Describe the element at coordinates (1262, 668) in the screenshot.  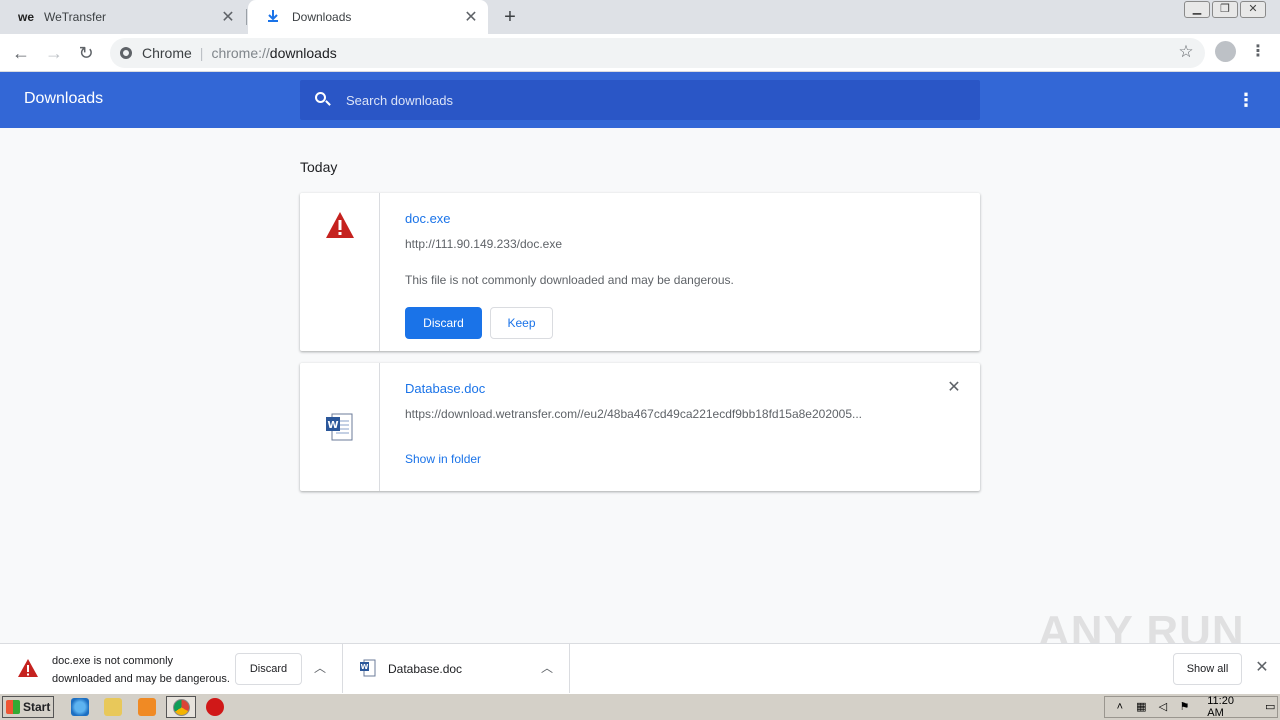
I see `close-shelf-icon: ✕` at that location.